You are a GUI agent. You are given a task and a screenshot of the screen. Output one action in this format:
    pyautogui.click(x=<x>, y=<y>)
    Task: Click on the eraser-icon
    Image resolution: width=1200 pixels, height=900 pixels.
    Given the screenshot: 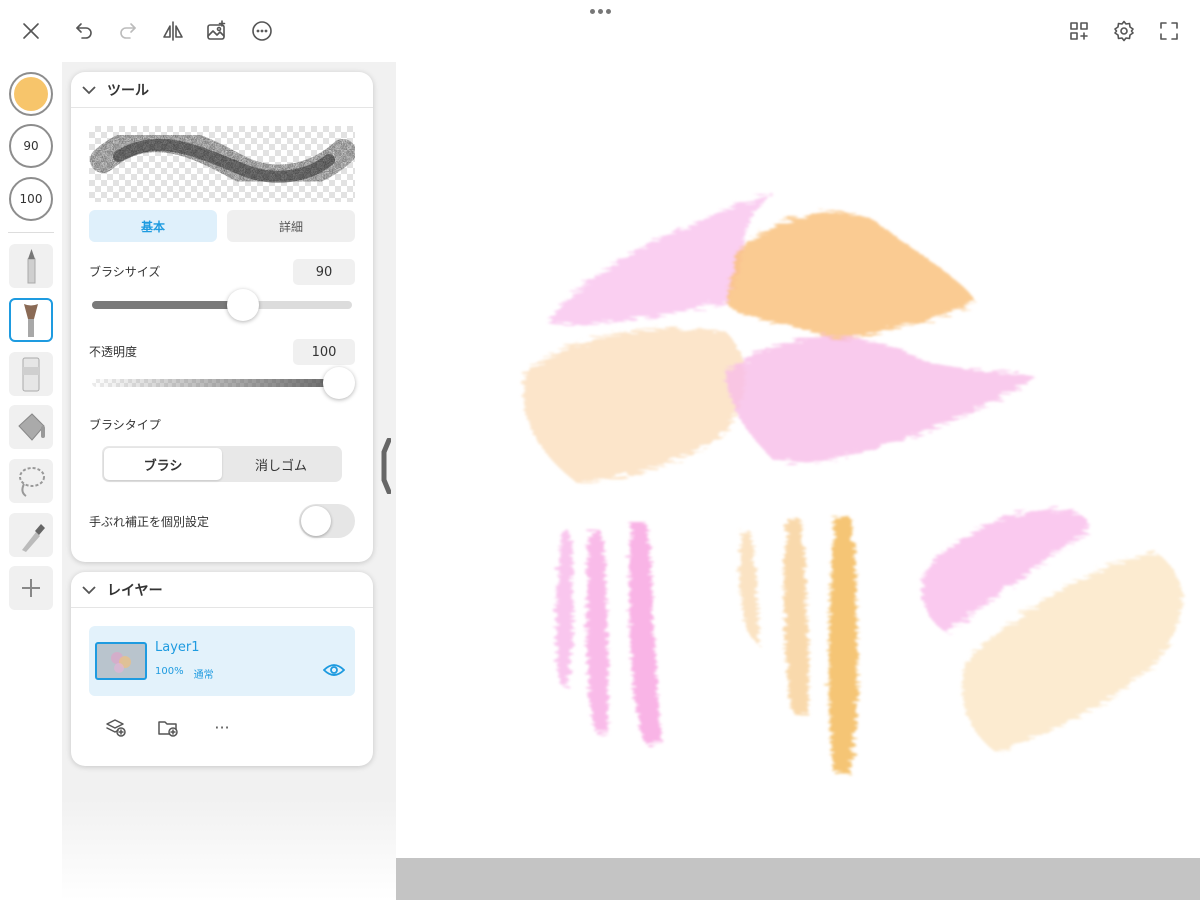 What is the action you would take?
    pyautogui.click(x=31, y=374)
    